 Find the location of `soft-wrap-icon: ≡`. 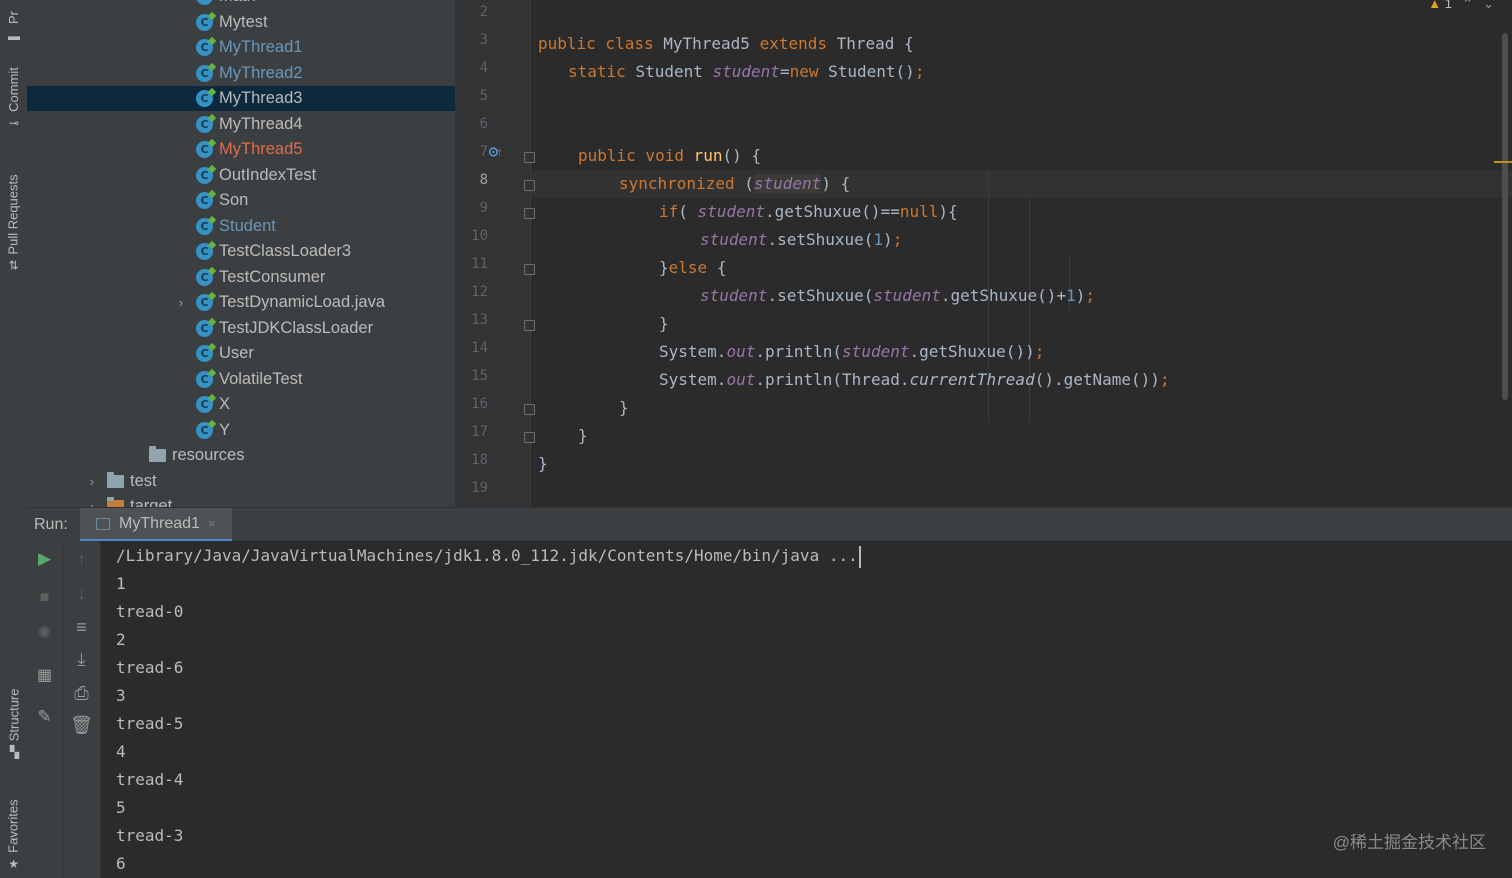

soft-wrap-icon: ≡ is located at coordinates (81, 627).